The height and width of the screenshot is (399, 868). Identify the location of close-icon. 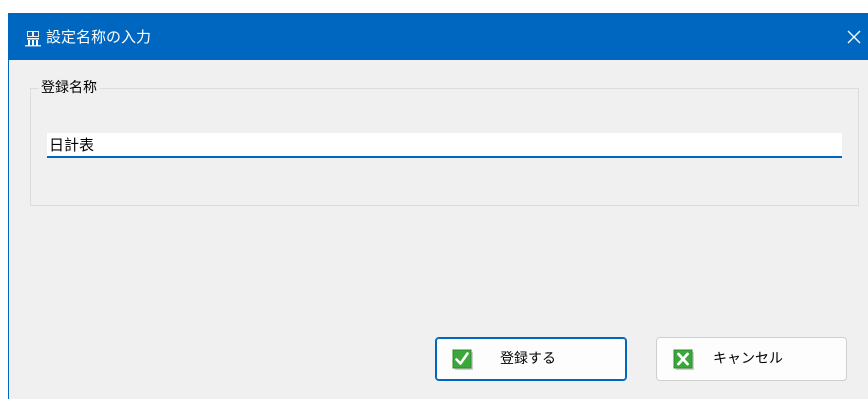
(854, 37).